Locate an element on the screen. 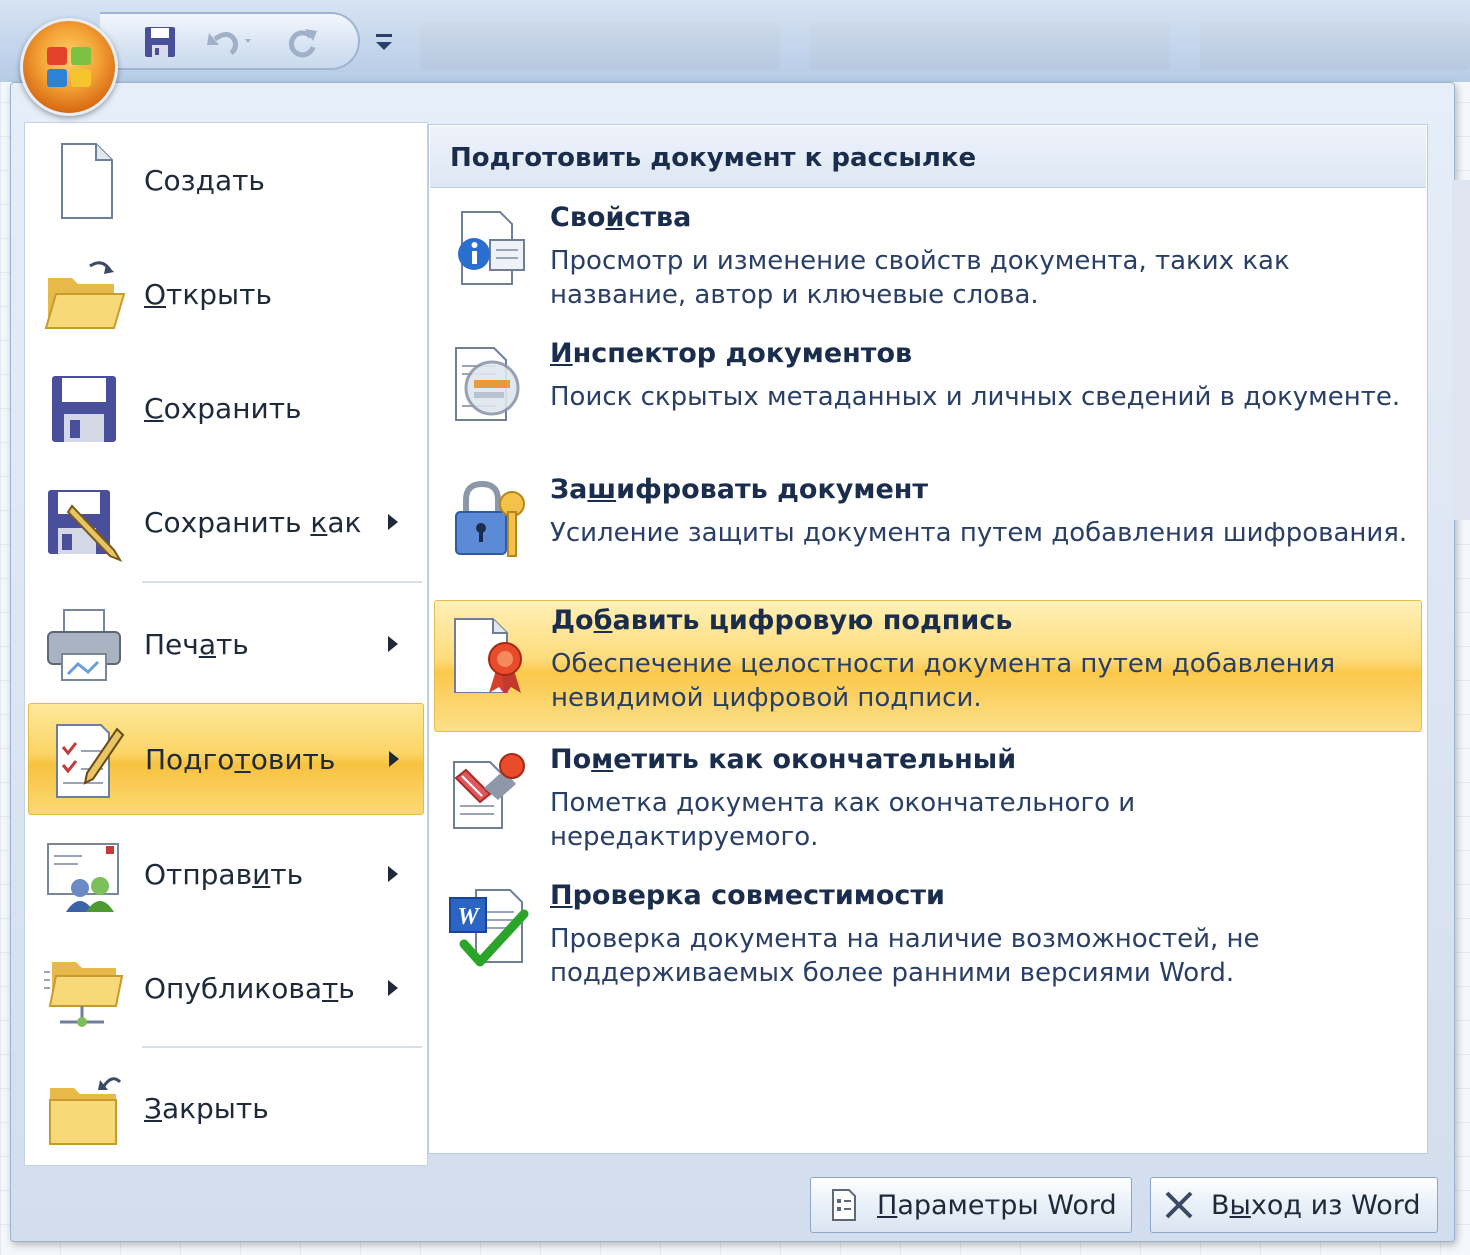  qat-undo-button is located at coordinates (230, 42).